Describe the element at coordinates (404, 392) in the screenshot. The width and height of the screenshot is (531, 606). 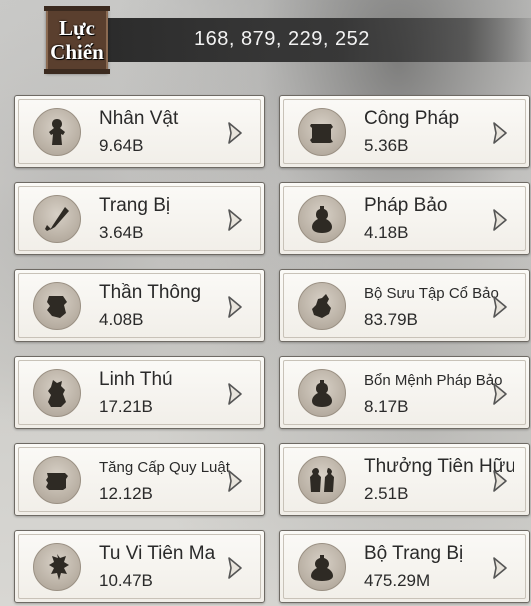
I see `card-bon-menh-phap-bao: Bổn Mệnh Pháp Bảo 8.17B` at that location.